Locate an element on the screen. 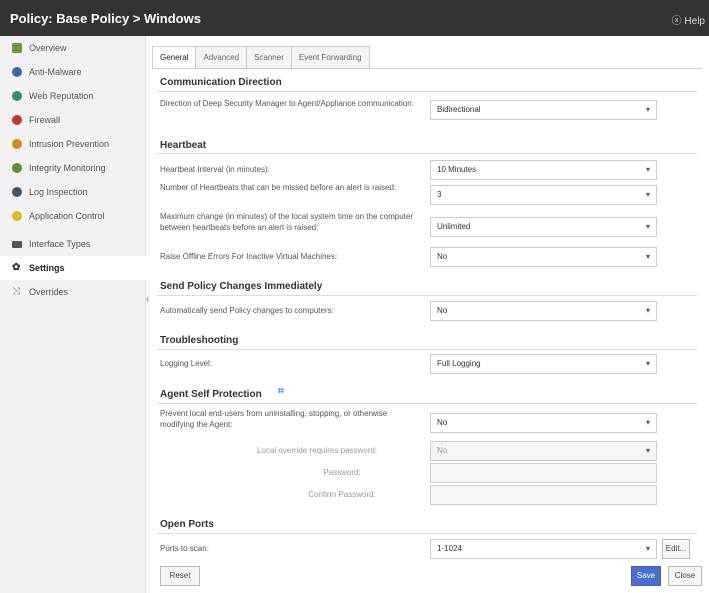 Image resolution: width=709 pixels, height=593 pixels. ports-to-scan-value: 1-1024 is located at coordinates (449, 548).